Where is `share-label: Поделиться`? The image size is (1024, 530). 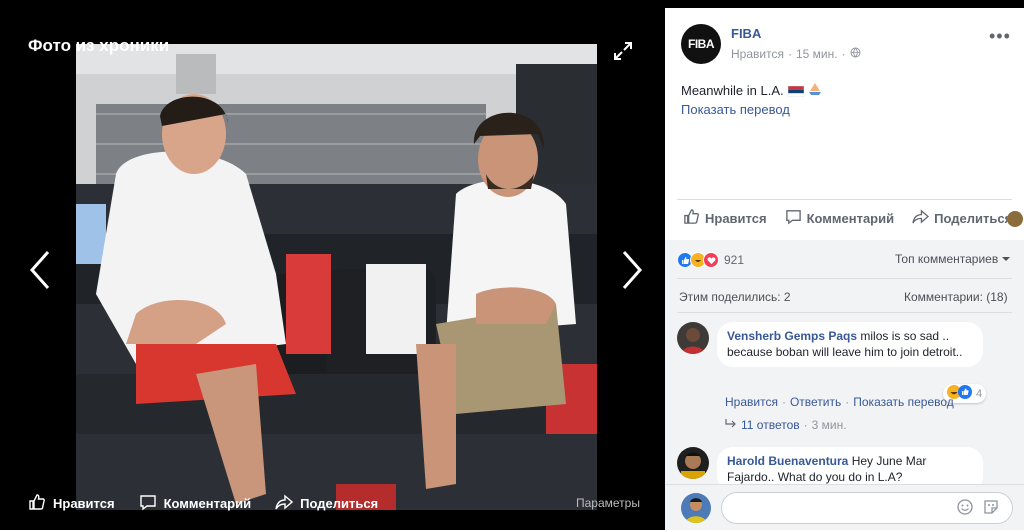 share-label: Поделиться is located at coordinates (973, 218).